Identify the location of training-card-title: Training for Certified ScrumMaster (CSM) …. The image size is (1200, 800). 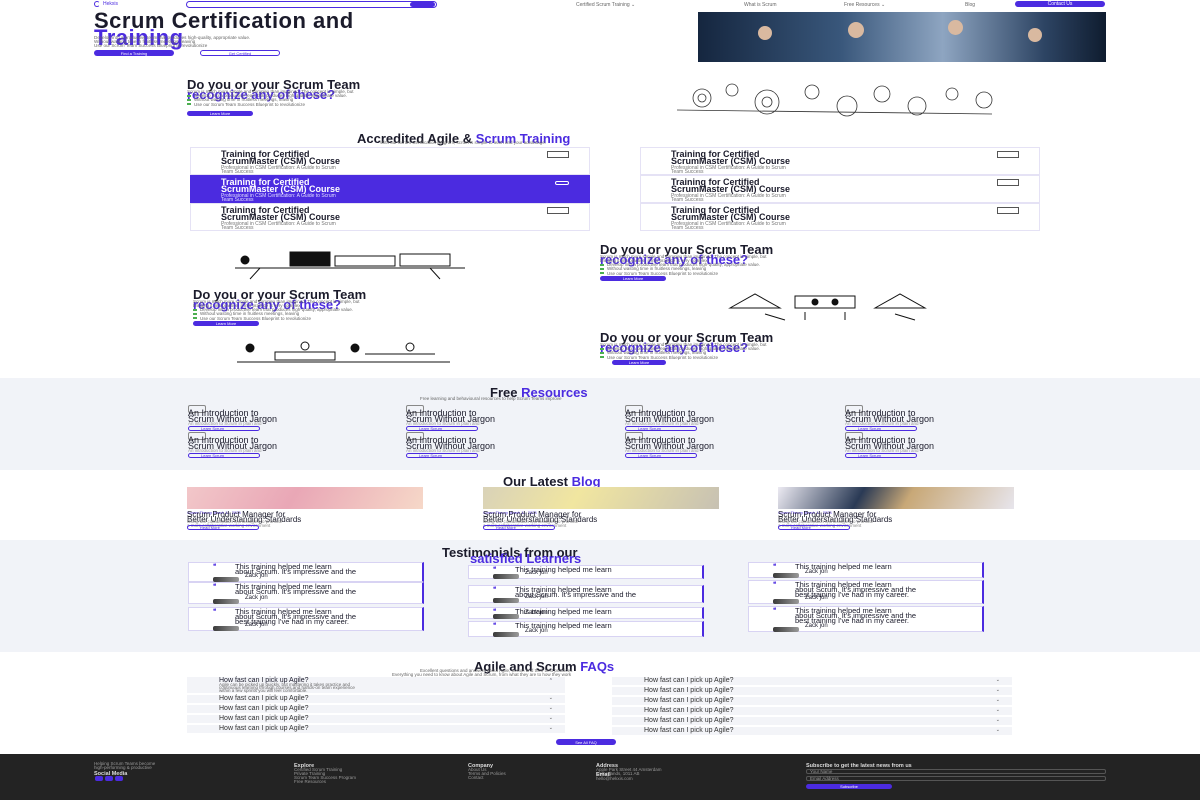
(281, 185).